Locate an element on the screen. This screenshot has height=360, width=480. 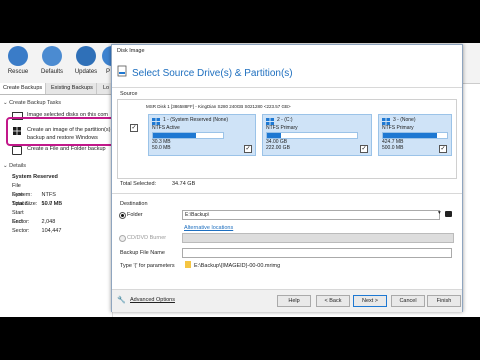
folder-icon is located at coordinates (448, 214).